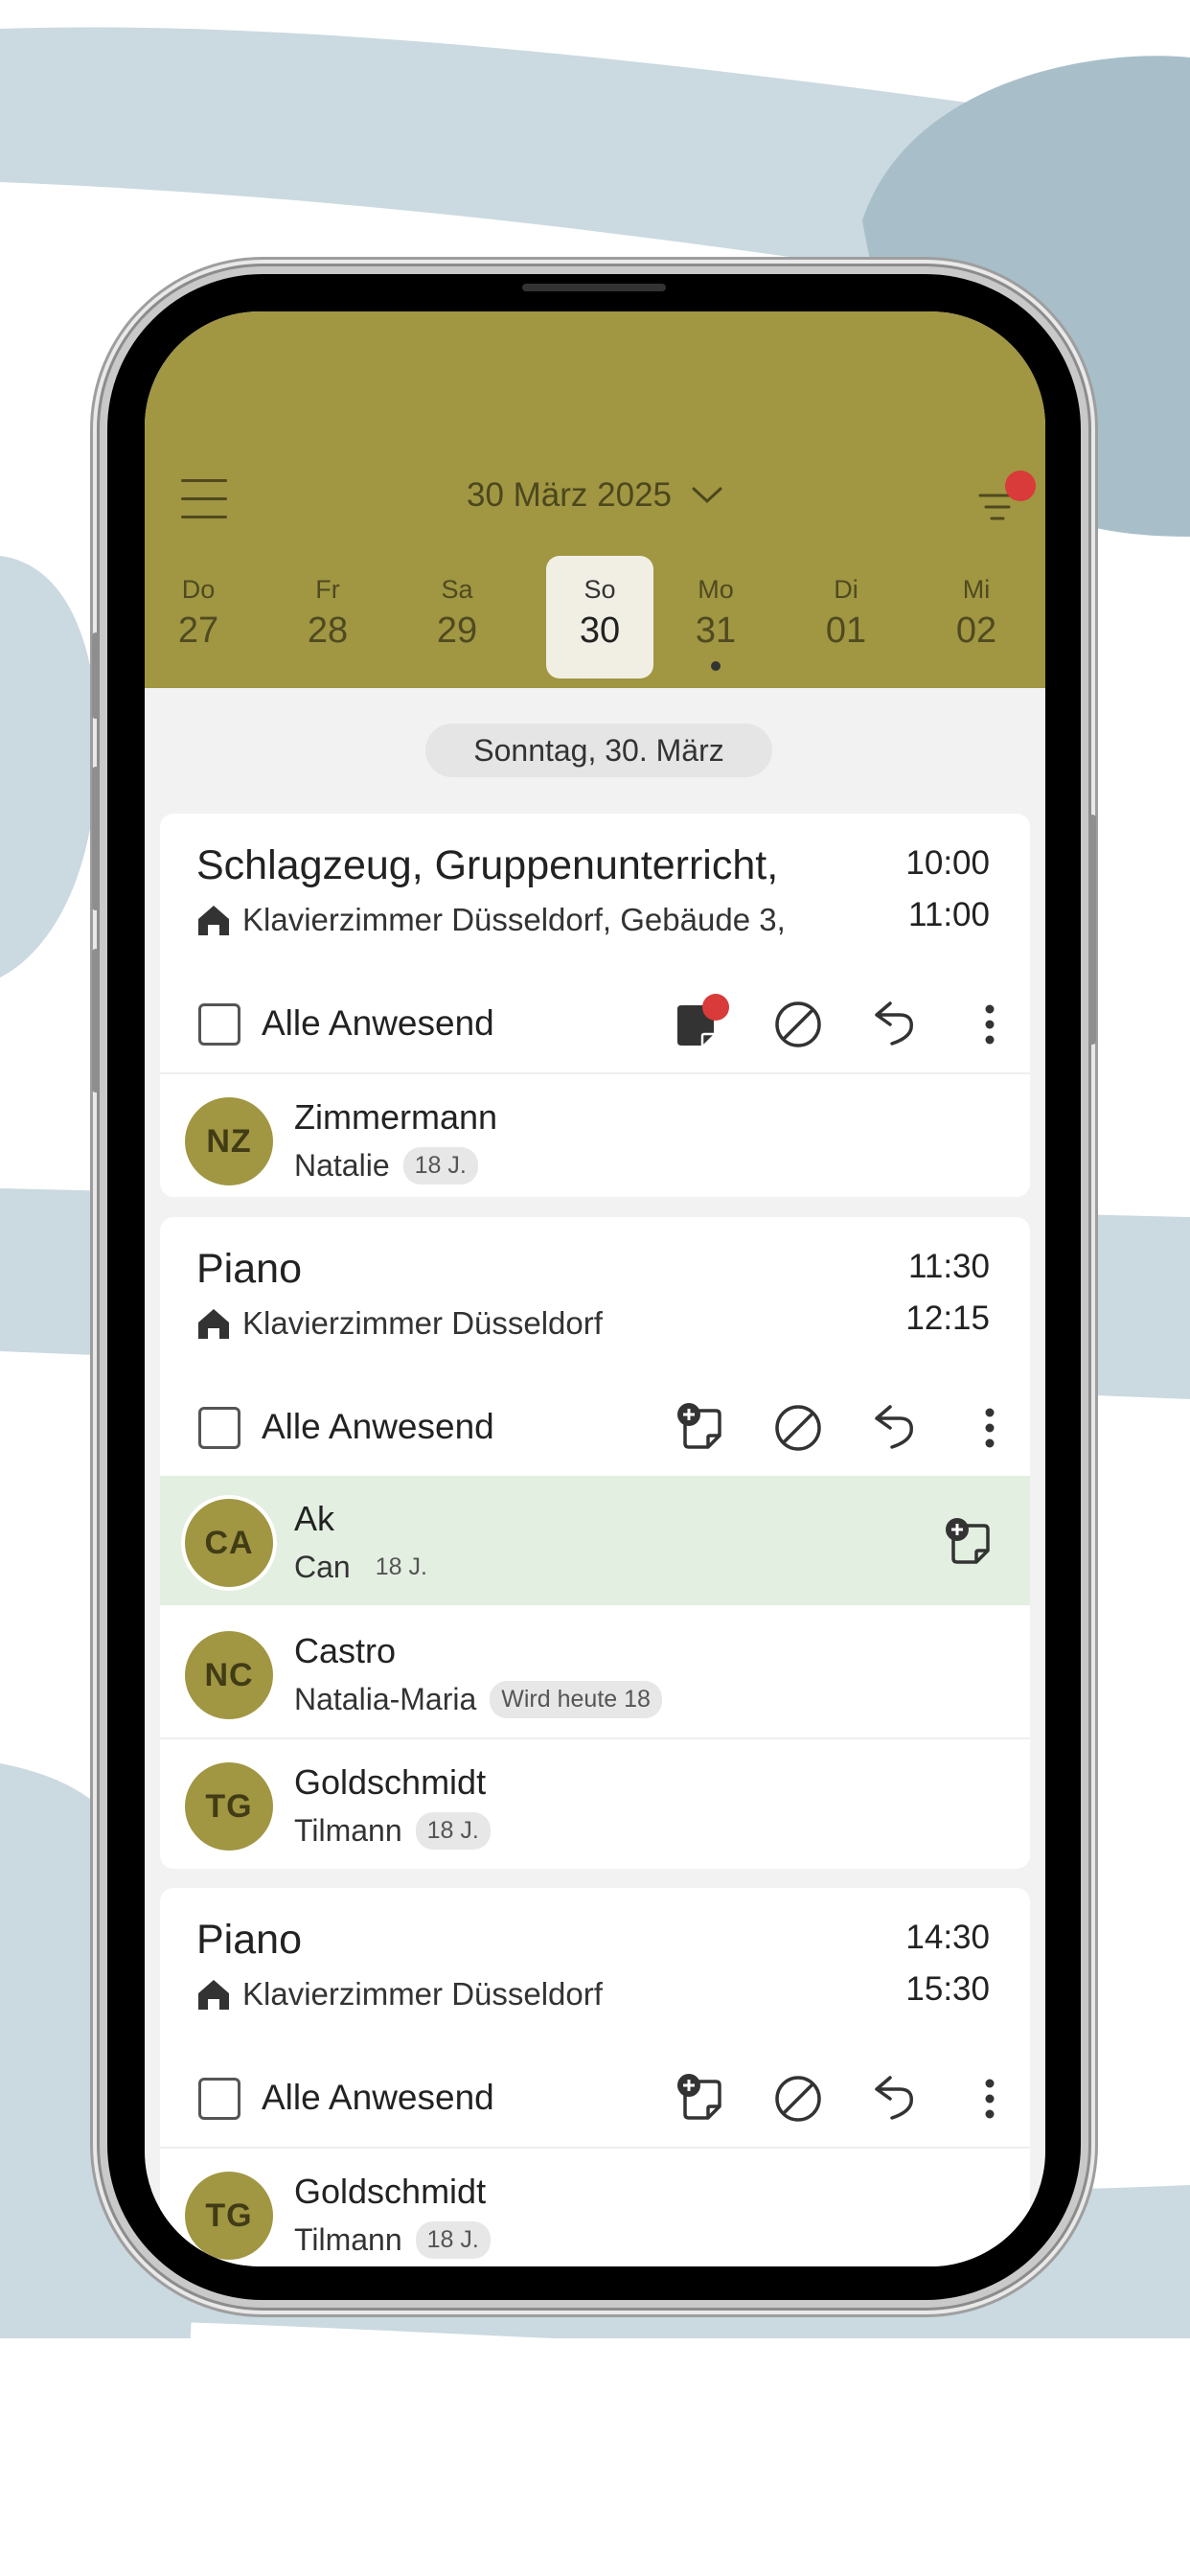 The width and height of the screenshot is (1190, 2576). I want to click on student-first-name-line: Natalie 18 J., so click(386, 1165).